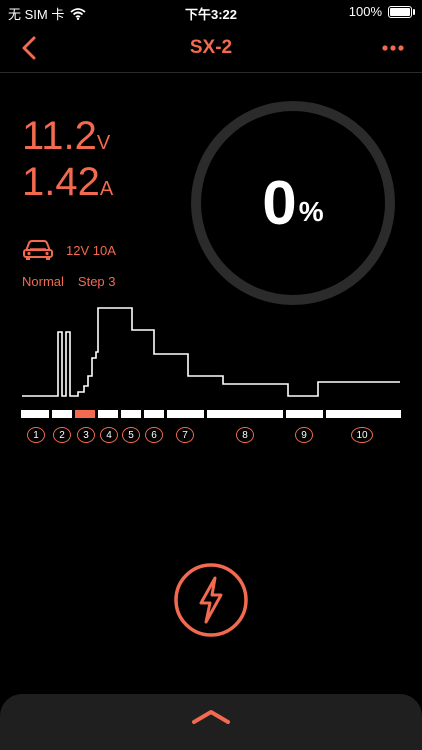 The width and height of the screenshot is (422, 750). I want to click on charge-button, so click(211, 600).